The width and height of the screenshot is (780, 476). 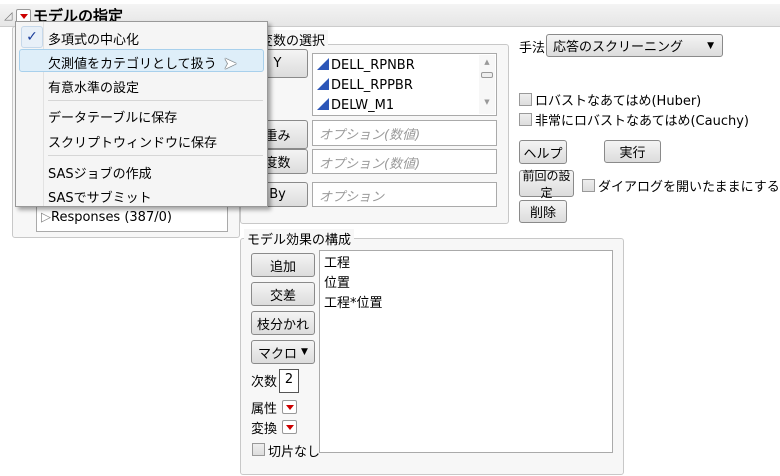 What do you see at coordinates (534, 48) in the screenshot?
I see `method-label: 手法:` at bounding box center [534, 48].